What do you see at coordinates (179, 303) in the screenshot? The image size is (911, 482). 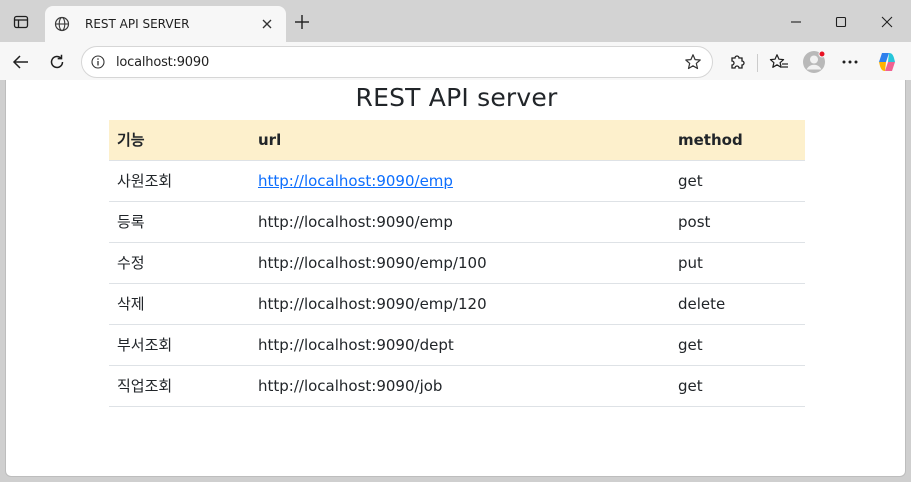 I see `cell-feature: 삭제` at bounding box center [179, 303].